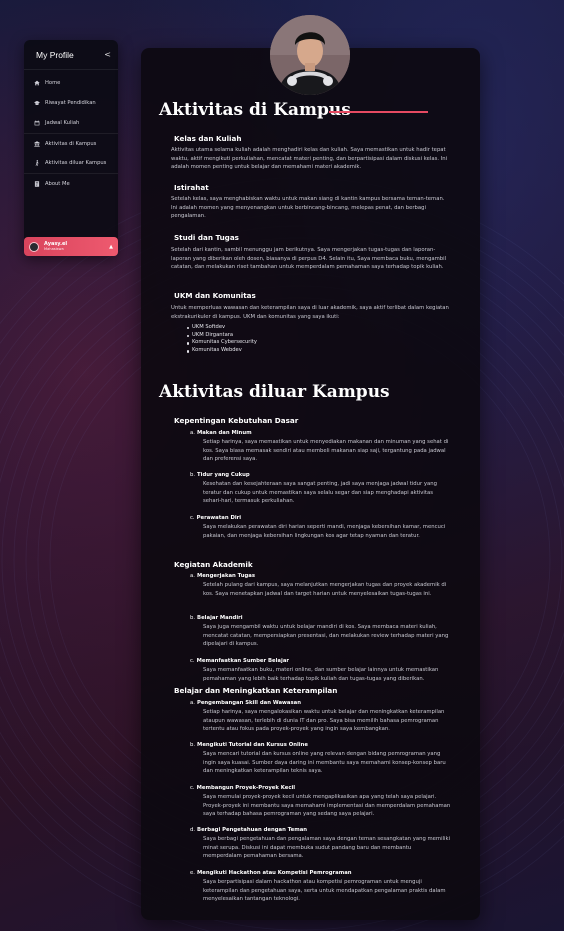 Image resolution: width=564 pixels, height=931 pixels. What do you see at coordinates (37, 144) in the screenshot?
I see `building-icon` at bounding box center [37, 144].